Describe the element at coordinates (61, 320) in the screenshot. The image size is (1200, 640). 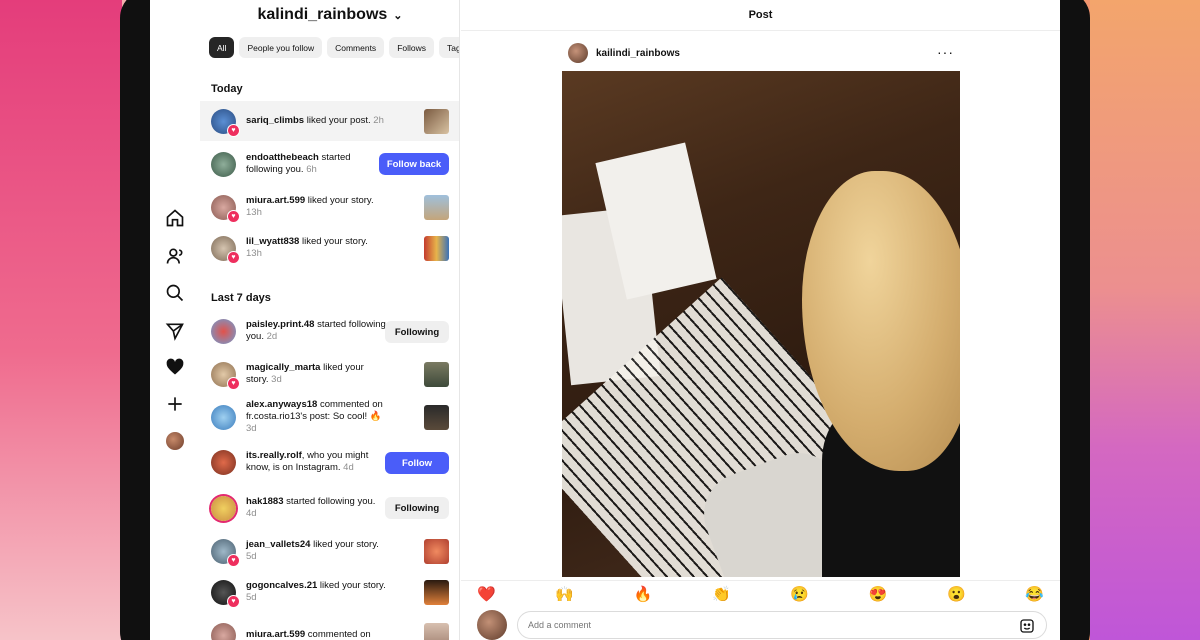
I see `background-left` at that location.